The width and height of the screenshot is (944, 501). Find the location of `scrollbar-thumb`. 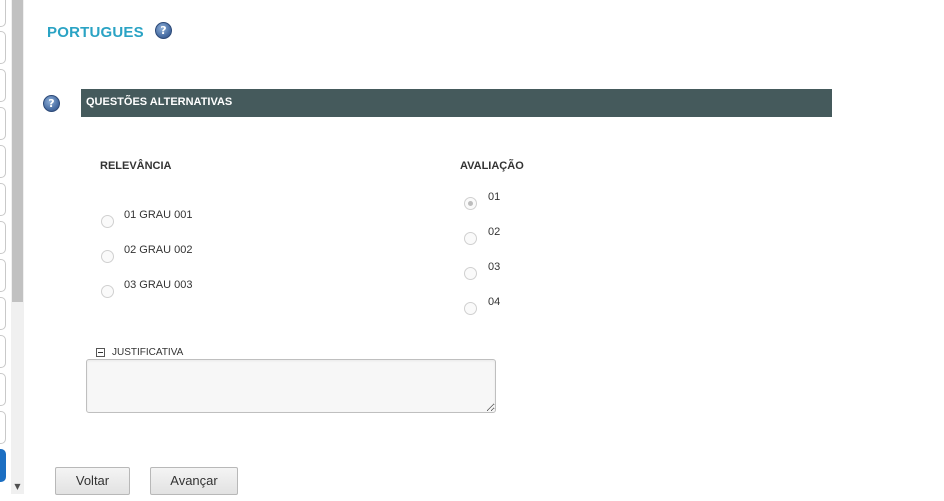

scrollbar-thumb is located at coordinates (17, 151).